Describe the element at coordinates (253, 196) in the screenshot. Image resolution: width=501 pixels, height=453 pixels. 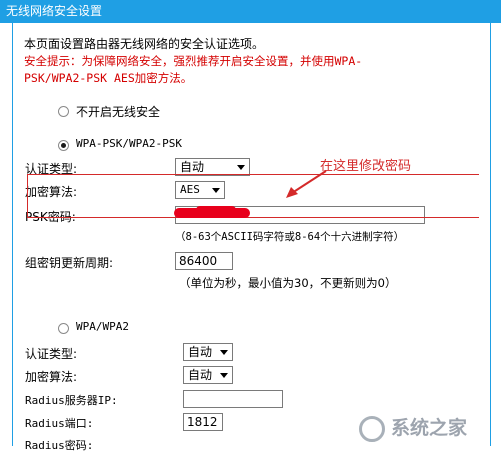
I see `psk-highlight-box` at that location.